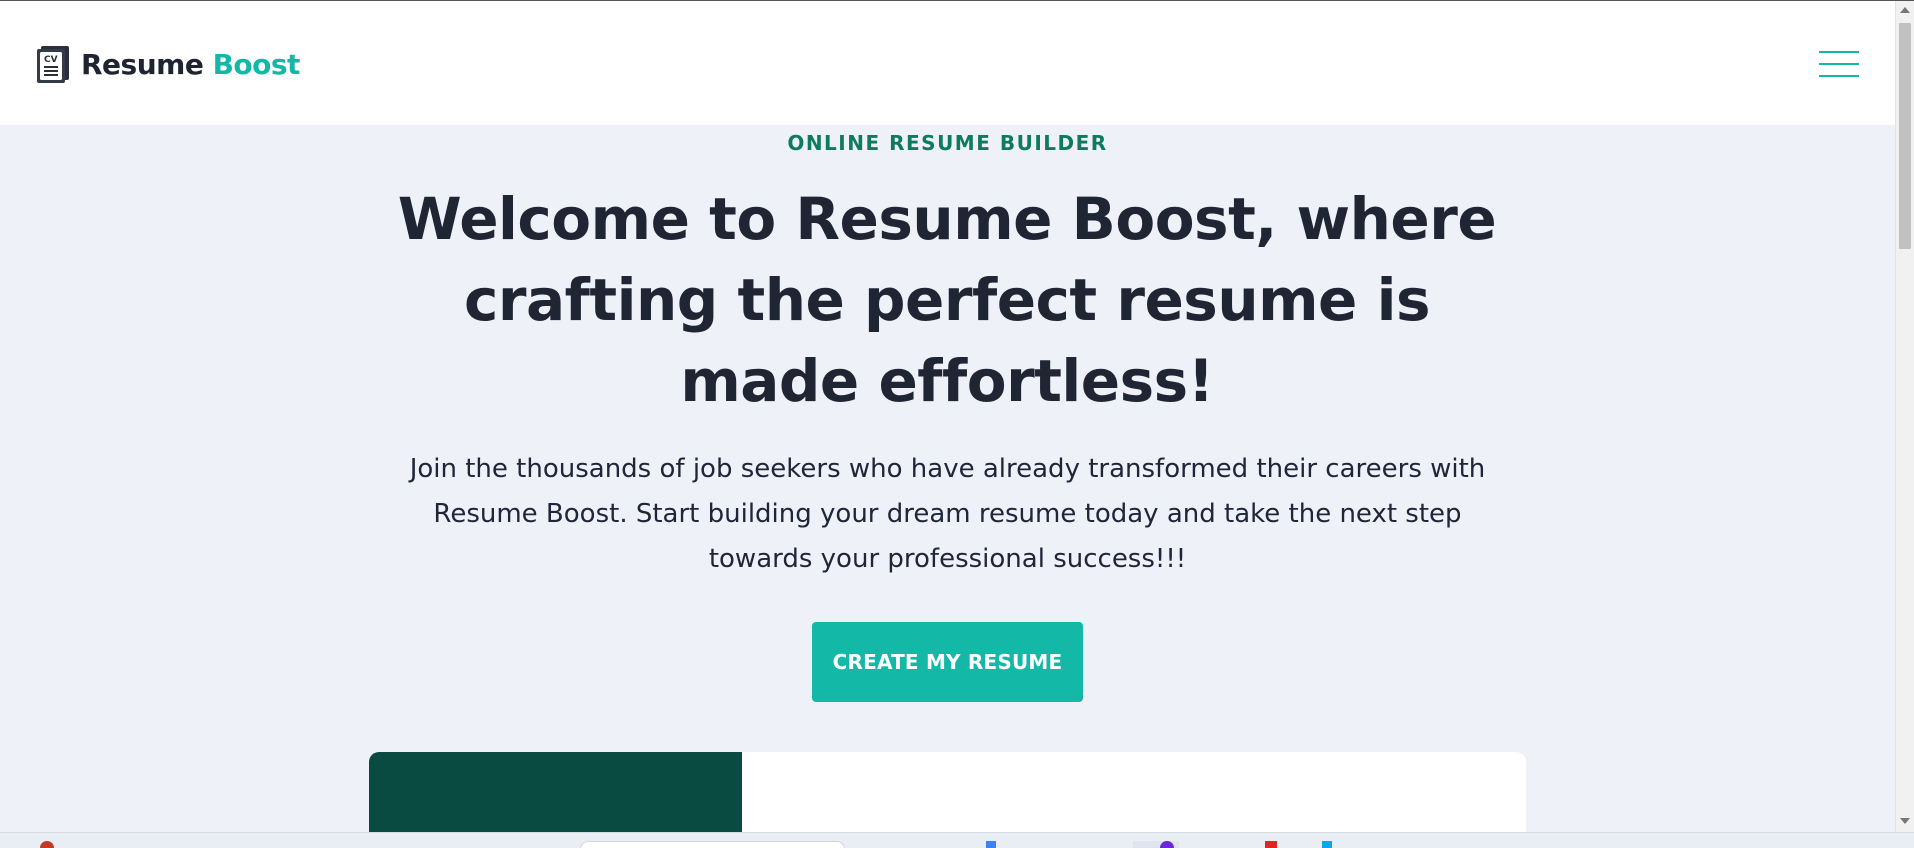 The width and height of the screenshot is (1914, 848). What do you see at coordinates (1271, 844) in the screenshot?
I see `taskbar-app-icon-red` at bounding box center [1271, 844].